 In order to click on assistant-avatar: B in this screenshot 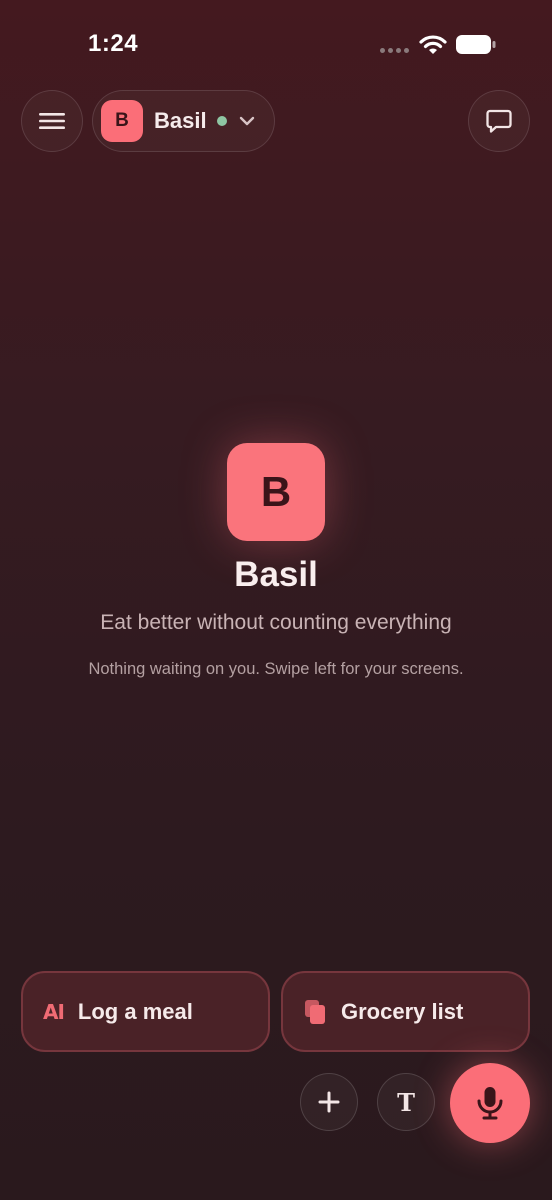, I will do `click(122, 121)`.